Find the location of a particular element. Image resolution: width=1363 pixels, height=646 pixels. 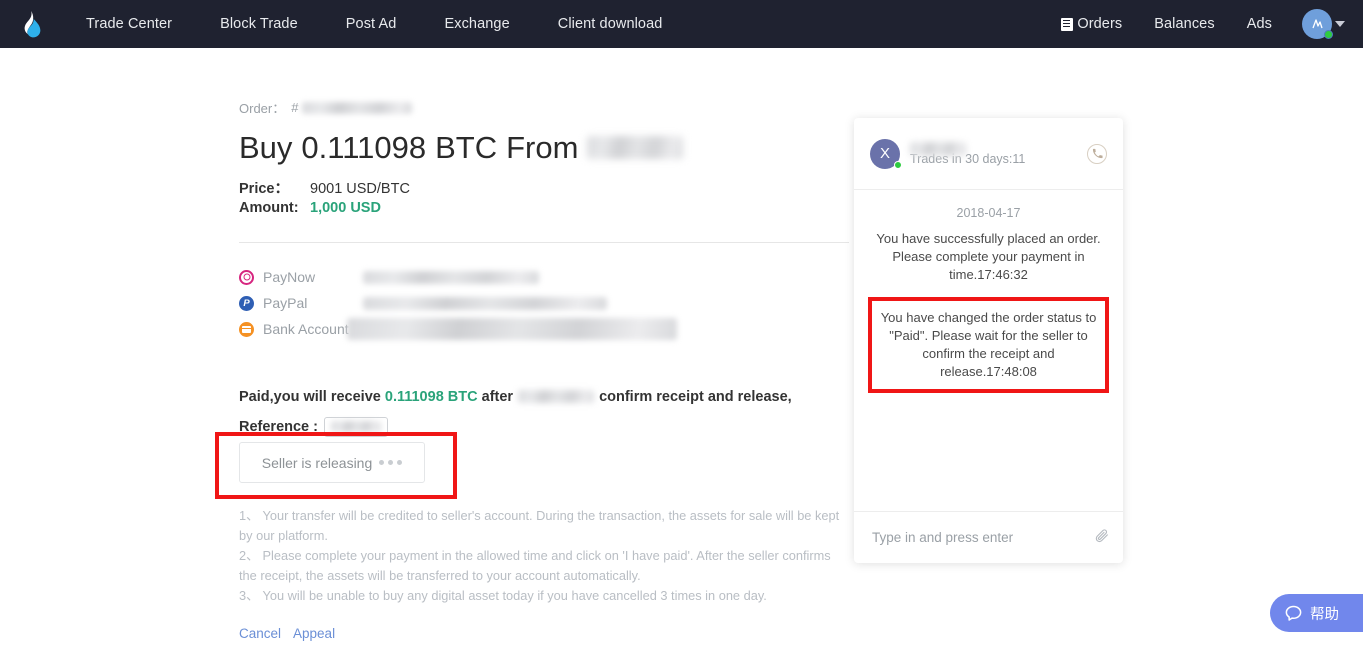

page-title: Buy 0.111098 BTC From is located at coordinates (544, 148).